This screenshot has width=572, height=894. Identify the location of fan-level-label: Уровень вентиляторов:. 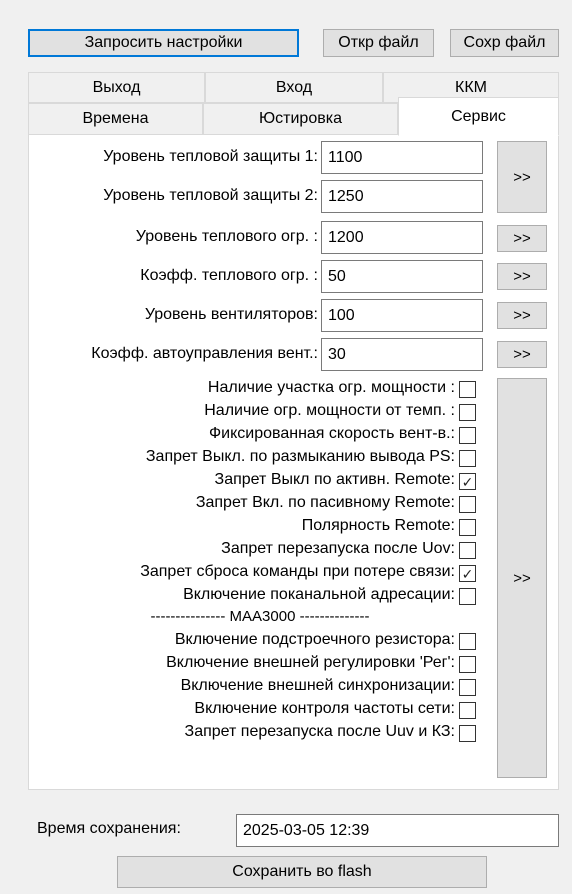
(231, 314).